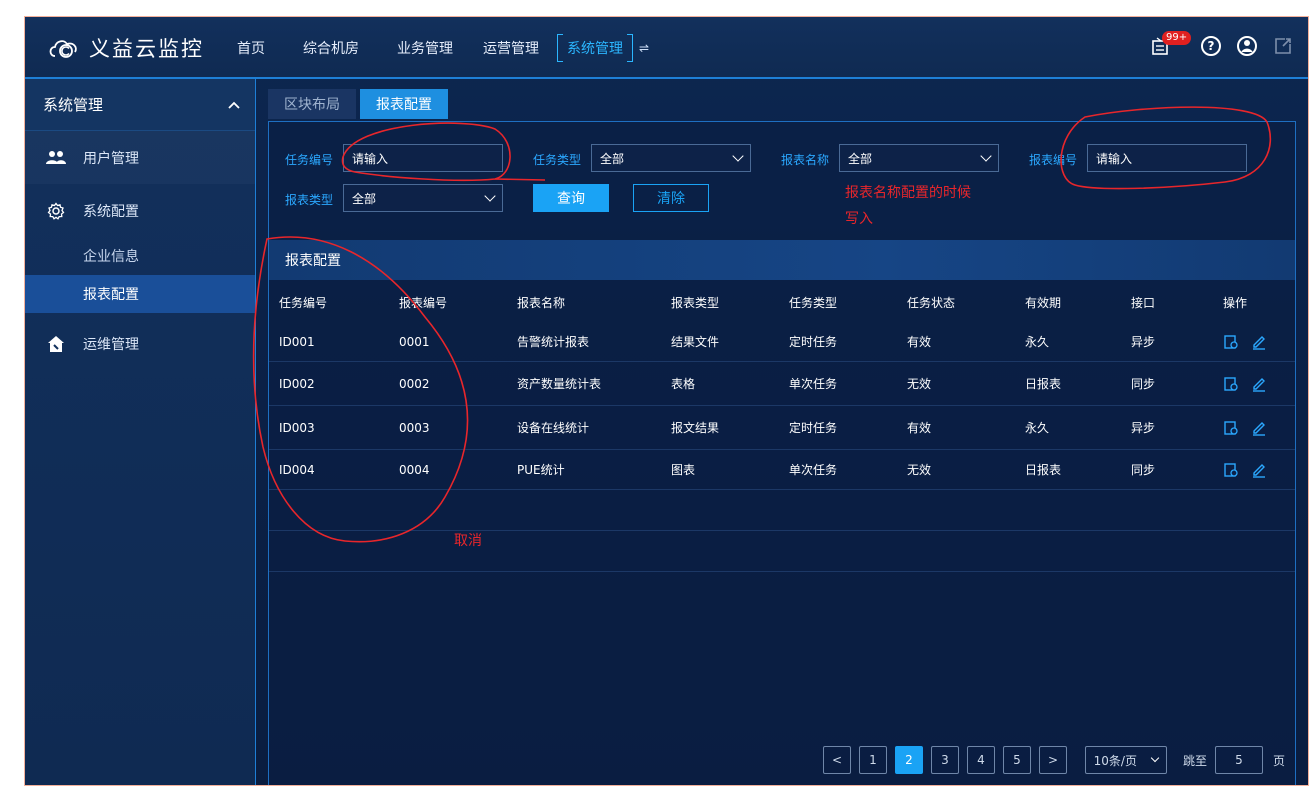  What do you see at coordinates (980, 760) in the screenshot?
I see `page-button: 4` at bounding box center [980, 760].